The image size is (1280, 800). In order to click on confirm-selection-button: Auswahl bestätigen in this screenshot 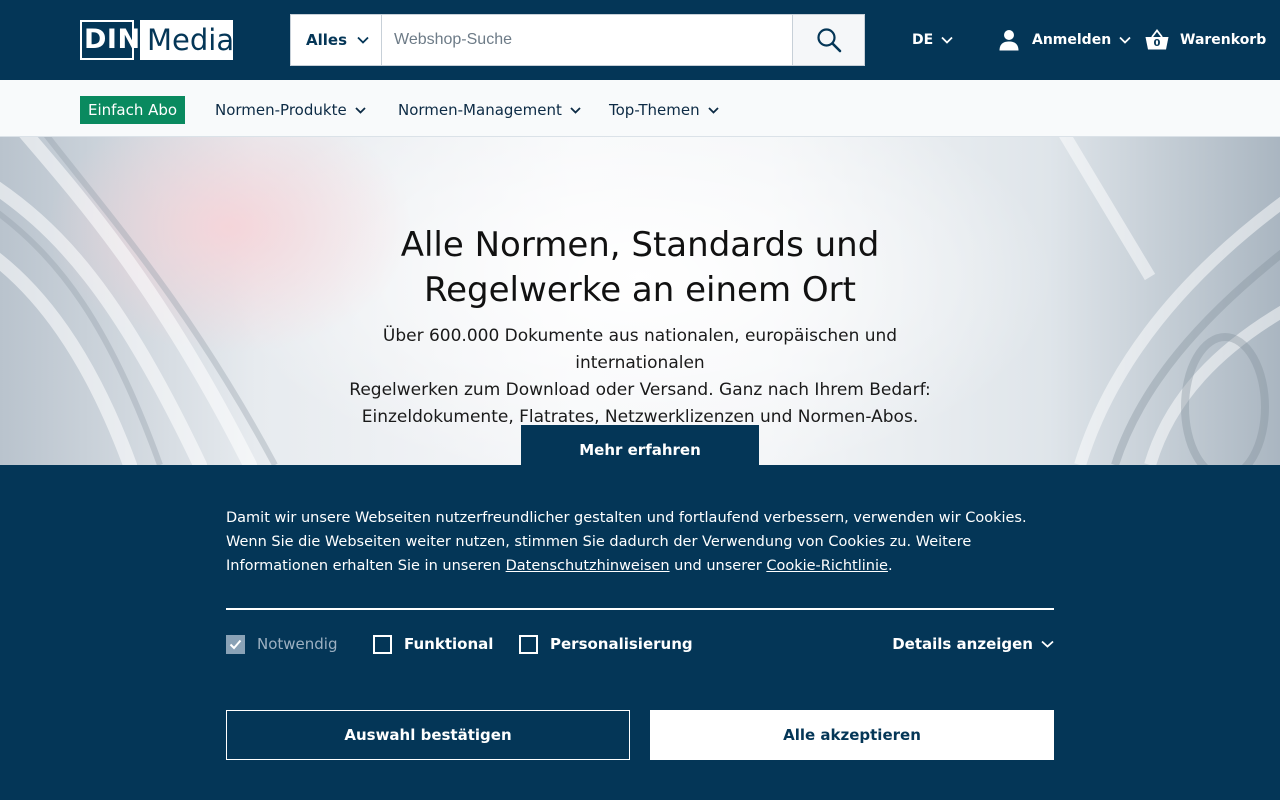, I will do `click(428, 735)`.